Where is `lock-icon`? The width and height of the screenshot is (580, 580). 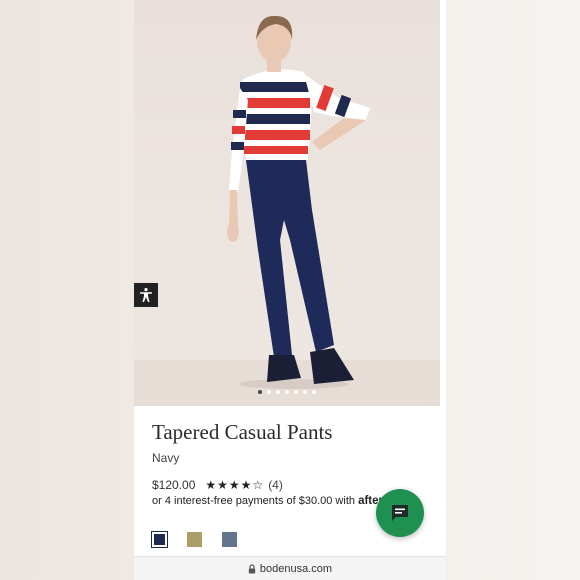
lock-icon is located at coordinates (252, 569).